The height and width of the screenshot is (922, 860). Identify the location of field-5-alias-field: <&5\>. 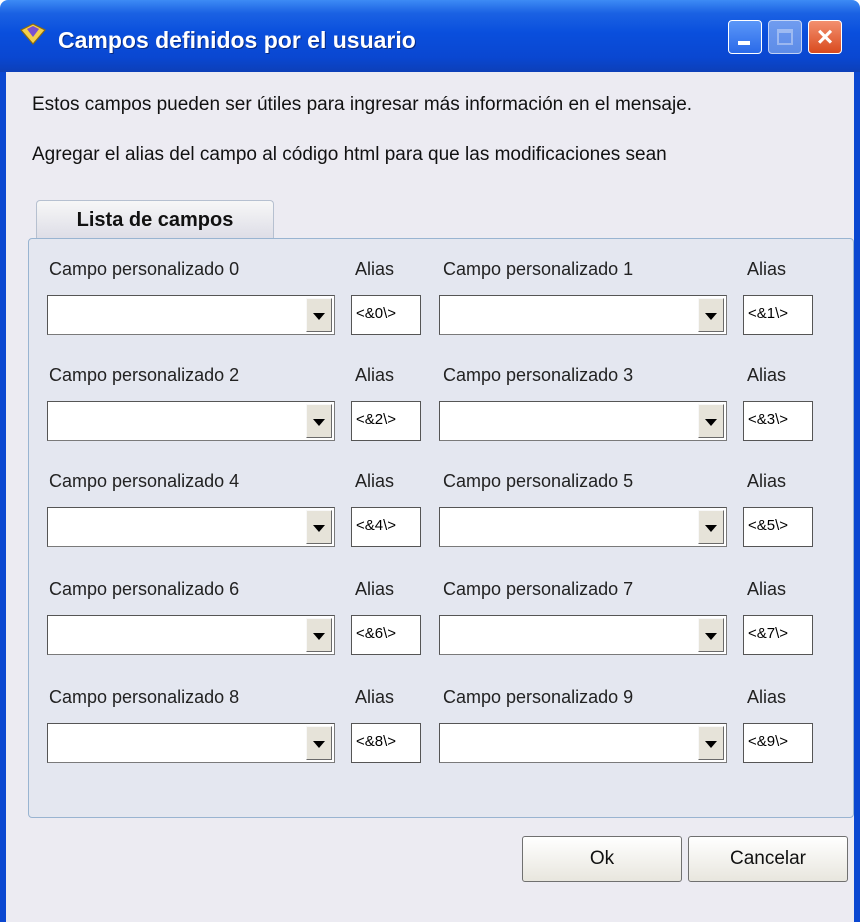
(778, 527).